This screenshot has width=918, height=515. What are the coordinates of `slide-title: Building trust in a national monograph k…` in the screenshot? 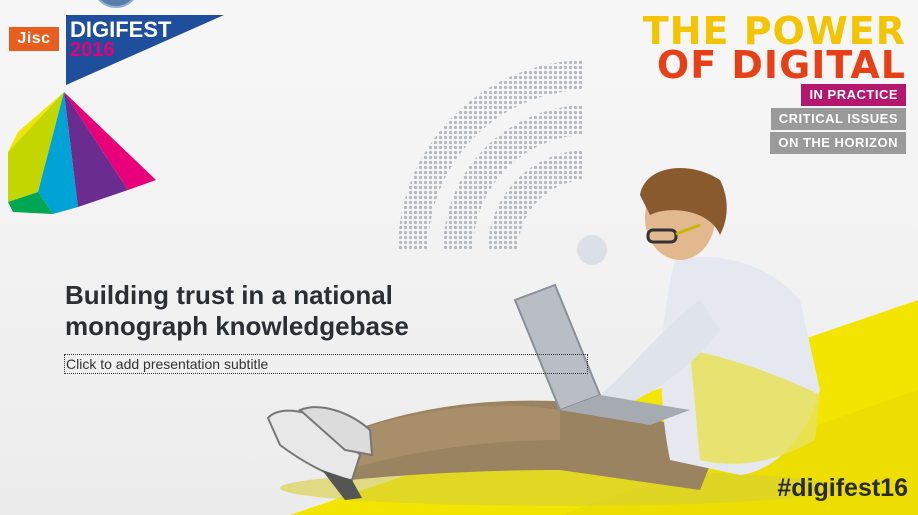 It's located at (275, 311).